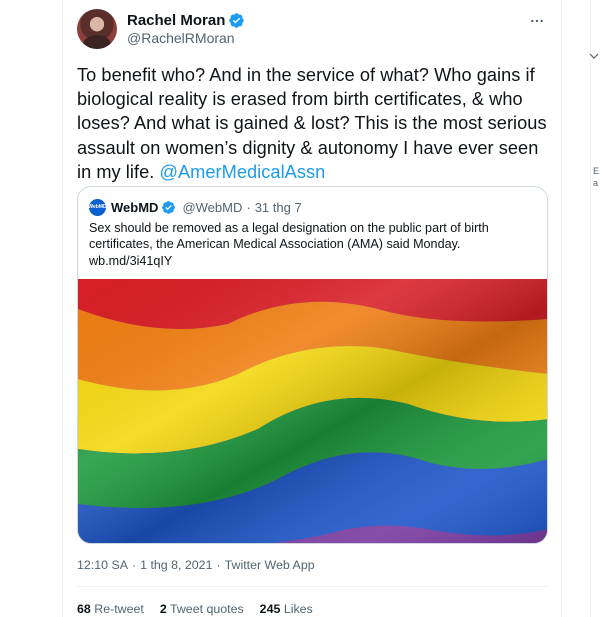 The width and height of the screenshot is (600, 617). What do you see at coordinates (102, 565) in the screenshot?
I see `tweet-time: 12:10 SA` at bounding box center [102, 565].